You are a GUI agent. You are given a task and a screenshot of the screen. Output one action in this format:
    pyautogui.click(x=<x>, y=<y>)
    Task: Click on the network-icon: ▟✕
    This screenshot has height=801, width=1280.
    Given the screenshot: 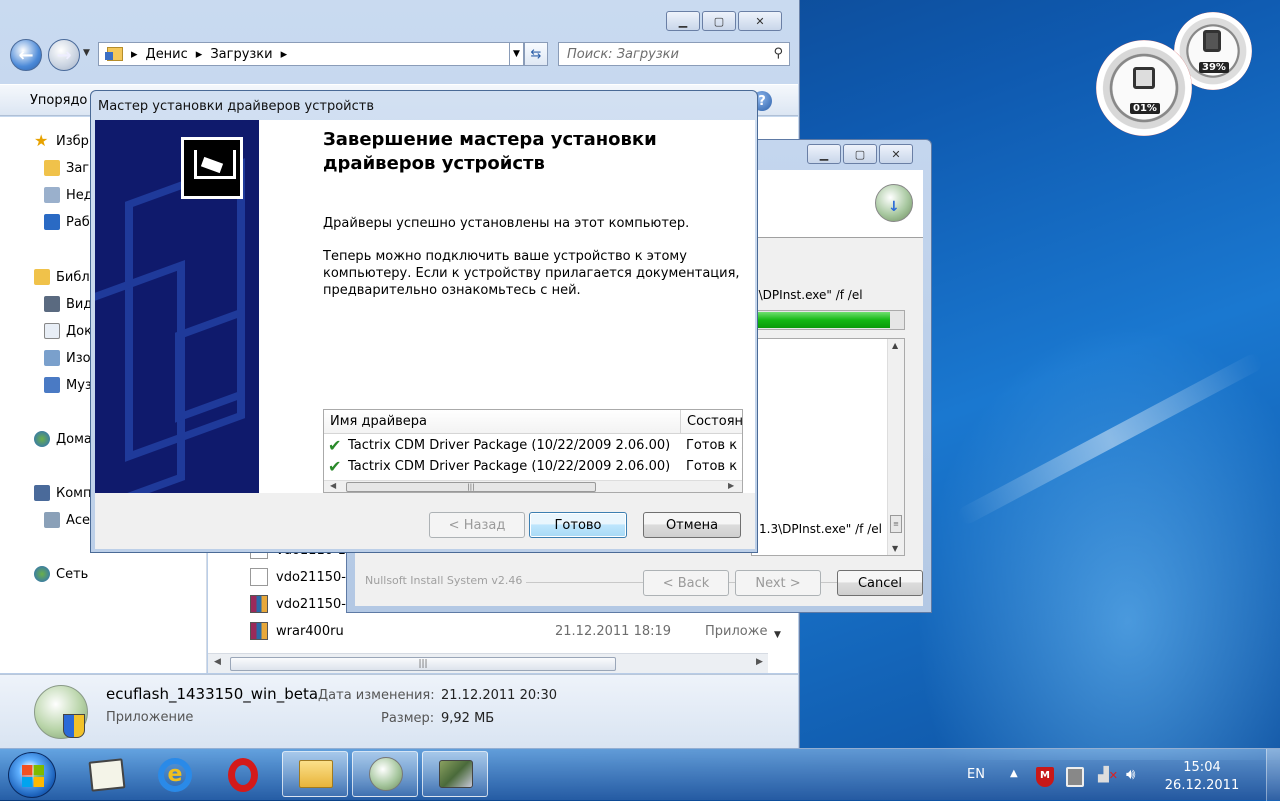 What is the action you would take?
    pyautogui.click(x=1108, y=775)
    